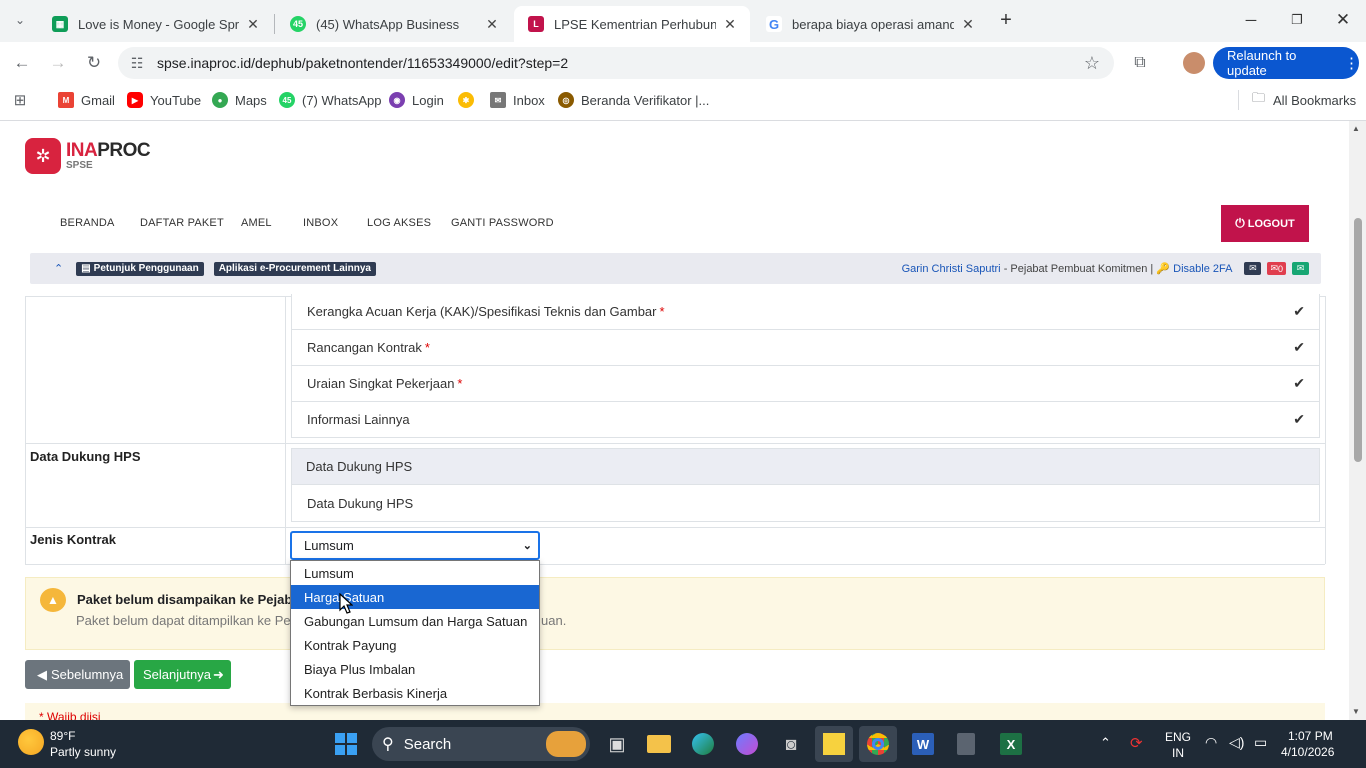 The image size is (1366, 768). Describe the element at coordinates (87, 223) in the screenshot. I see `nav-beranda: BERANDA` at that location.